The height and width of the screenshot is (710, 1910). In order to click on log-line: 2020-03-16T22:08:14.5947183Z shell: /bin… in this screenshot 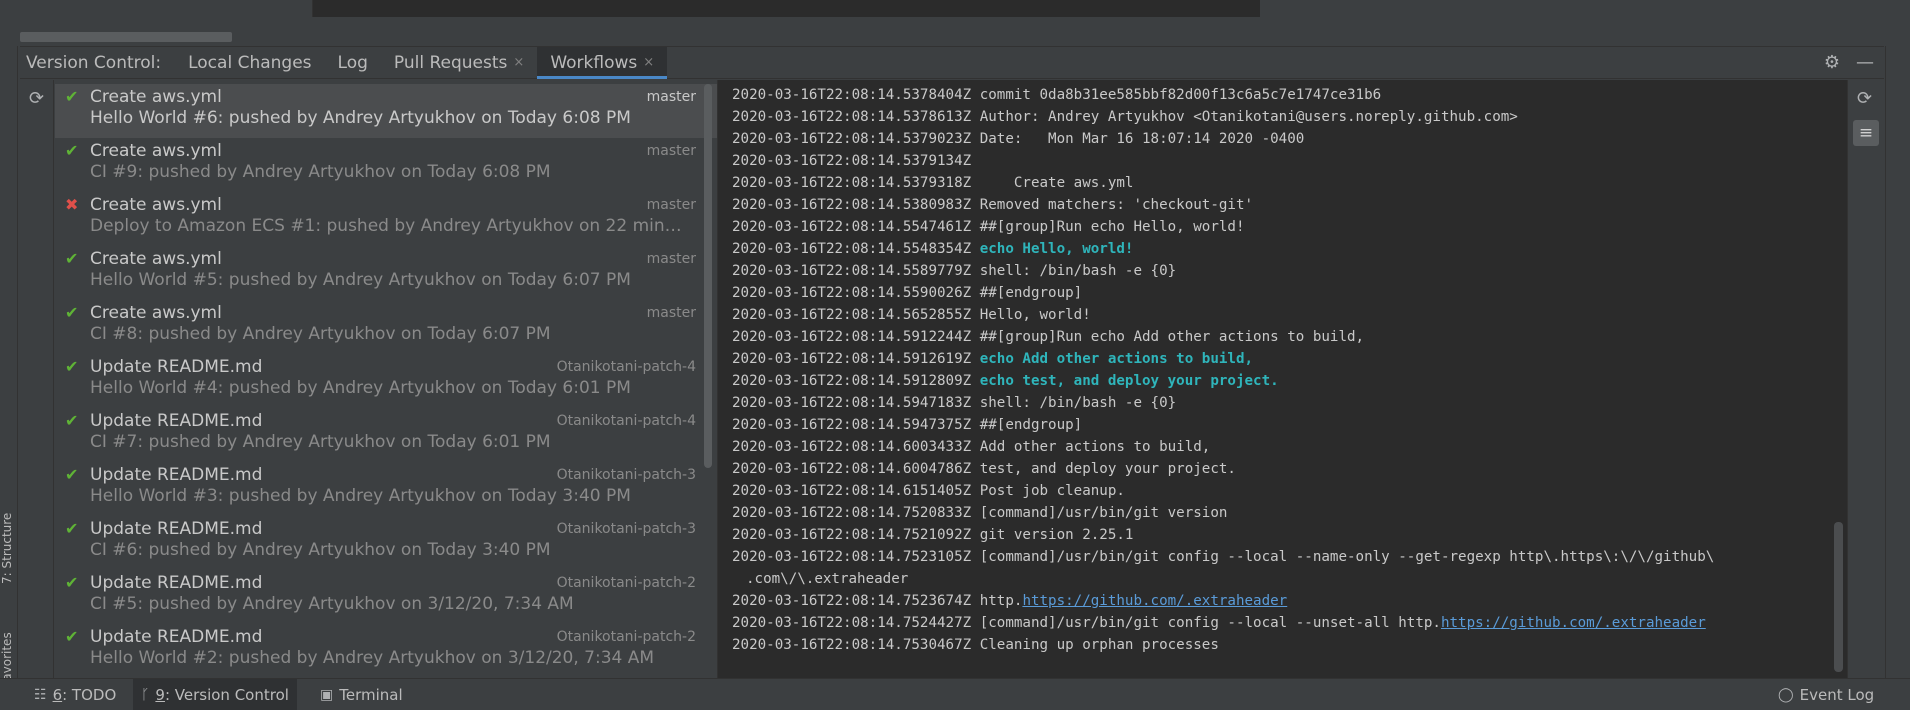, I will do `click(1282, 403)`.